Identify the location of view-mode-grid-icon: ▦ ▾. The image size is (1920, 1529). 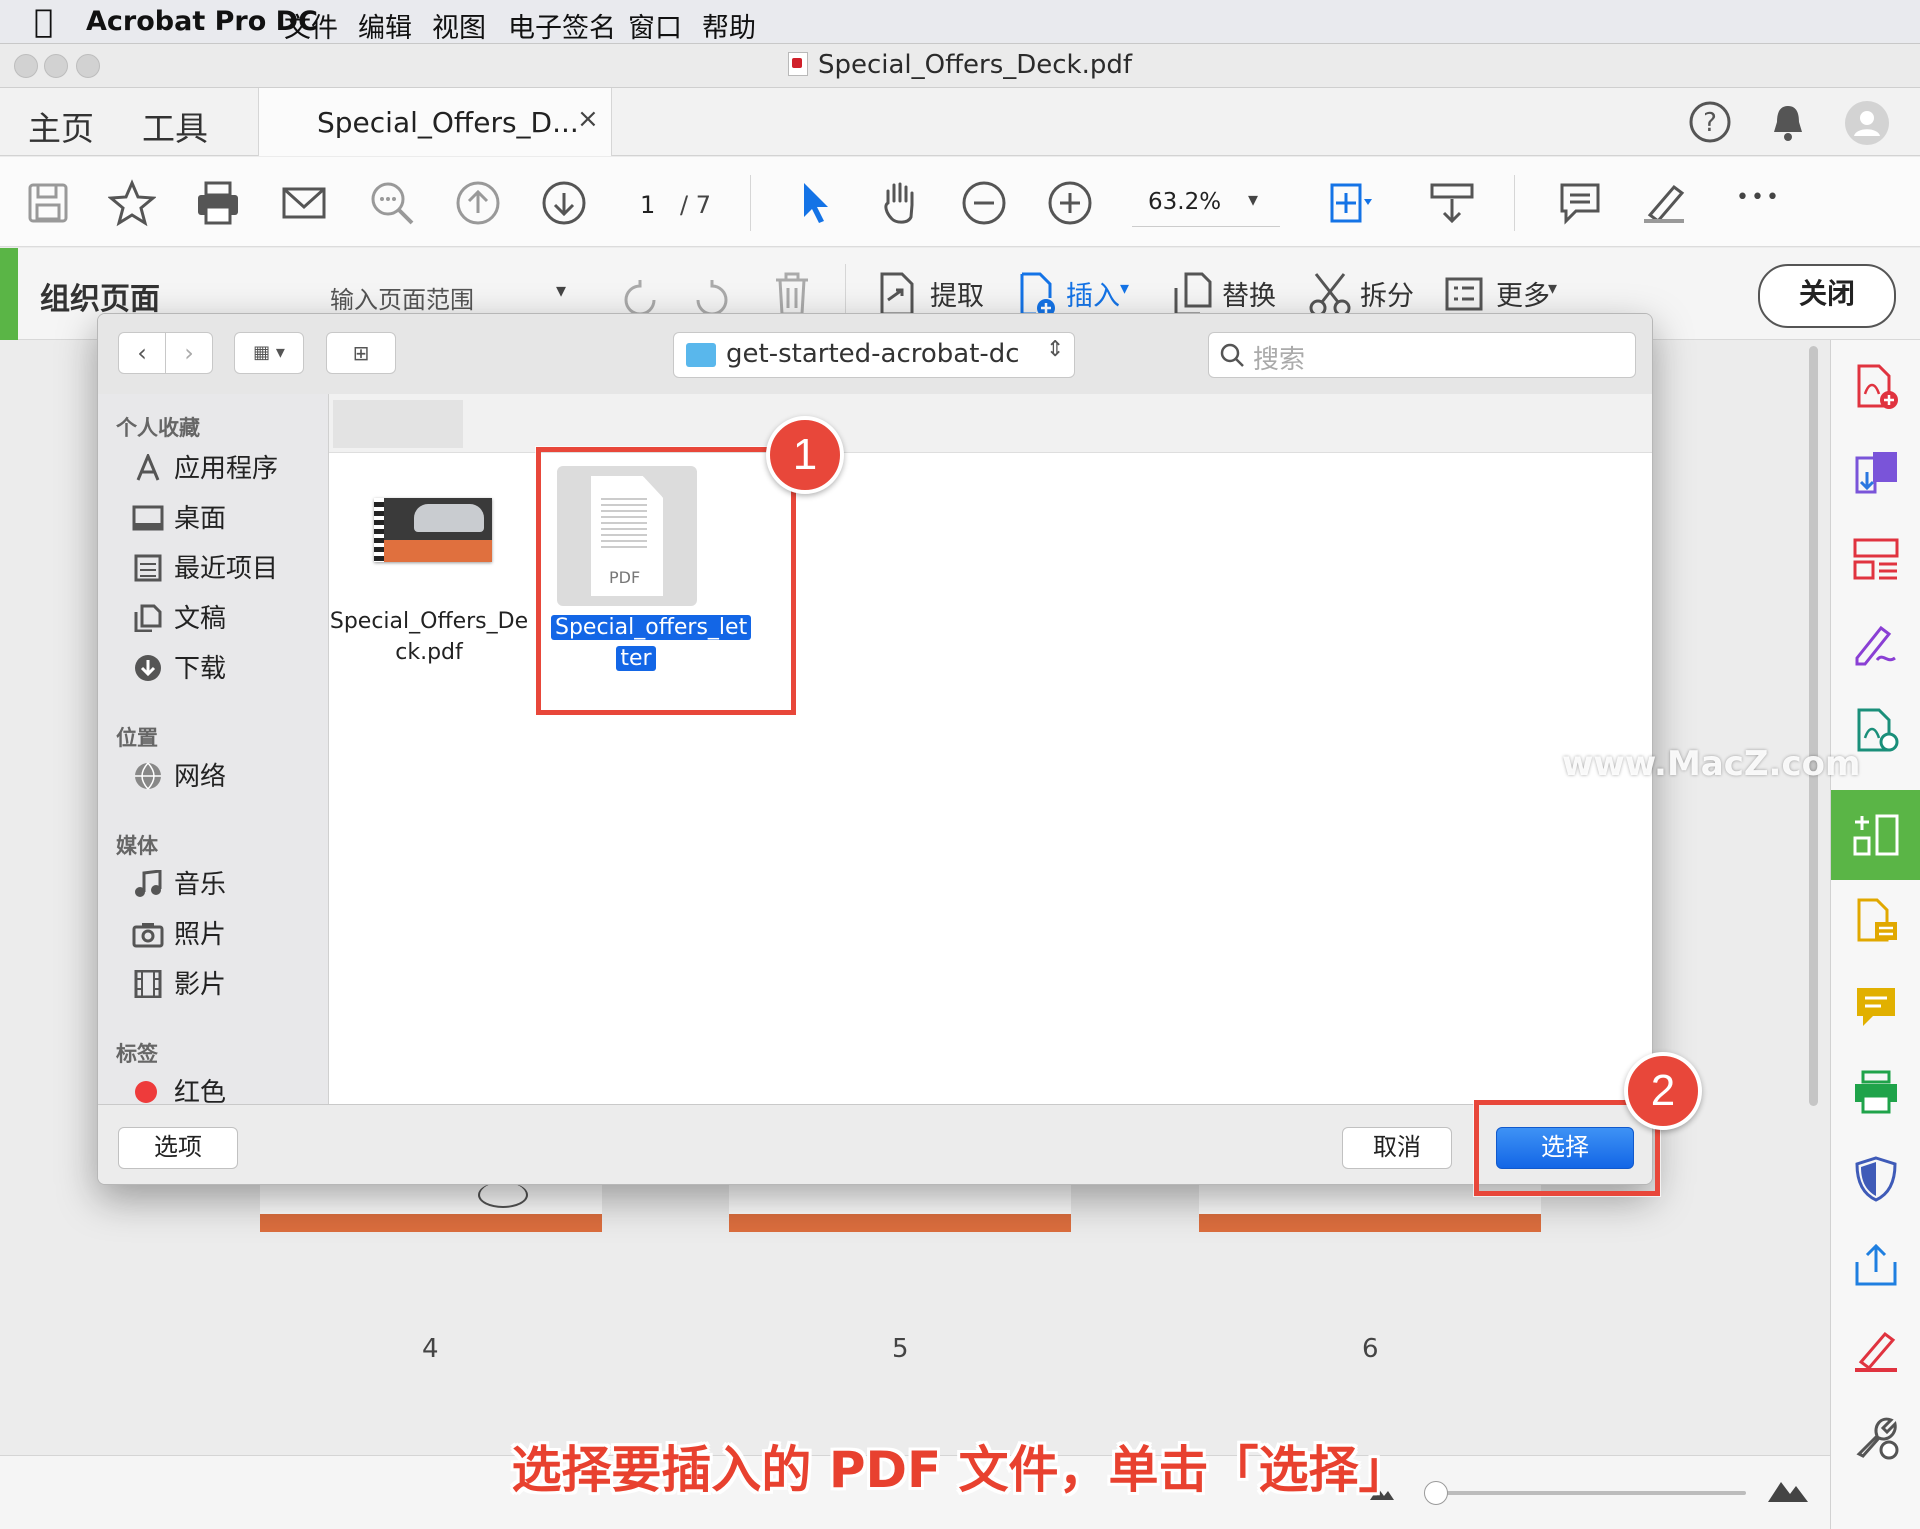
(269, 353).